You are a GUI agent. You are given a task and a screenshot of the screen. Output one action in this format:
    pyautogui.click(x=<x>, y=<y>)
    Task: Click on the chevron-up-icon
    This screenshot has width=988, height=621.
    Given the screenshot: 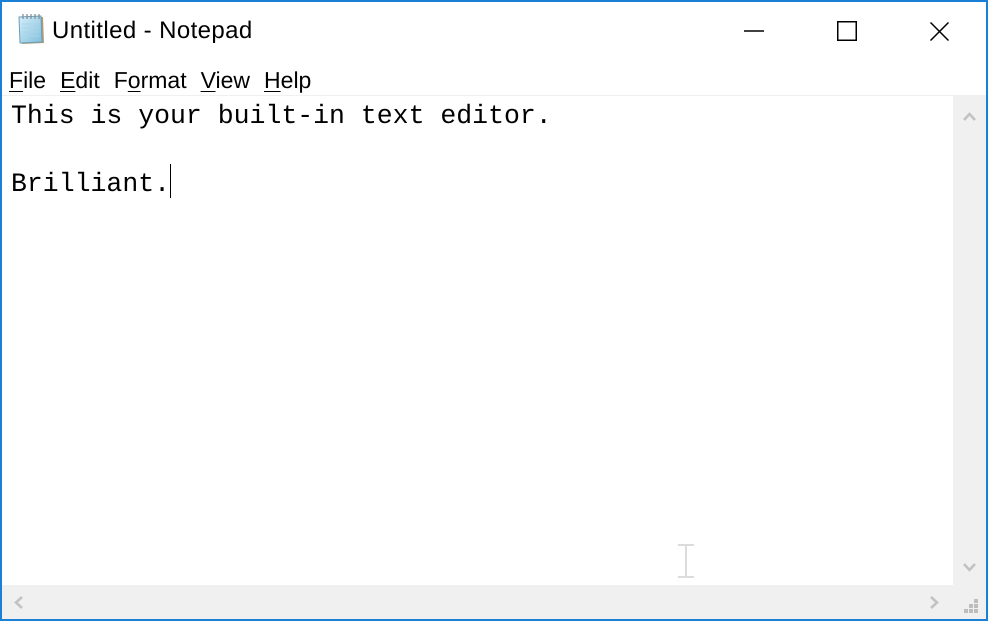 What is the action you would take?
    pyautogui.click(x=969, y=117)
    